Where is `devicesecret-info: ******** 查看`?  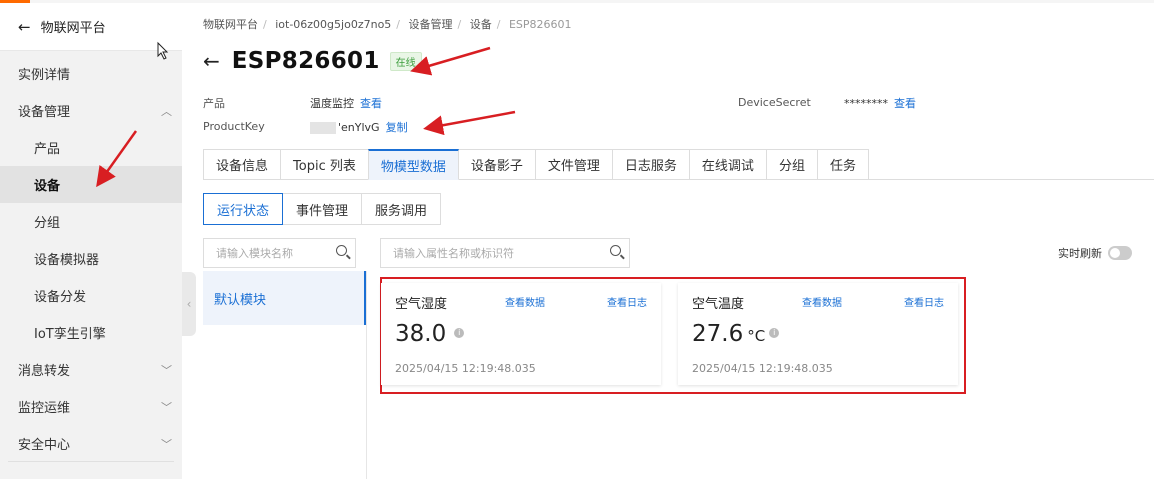 devicesecret-info: ******** 查看 is located at coordinates (880, 103).